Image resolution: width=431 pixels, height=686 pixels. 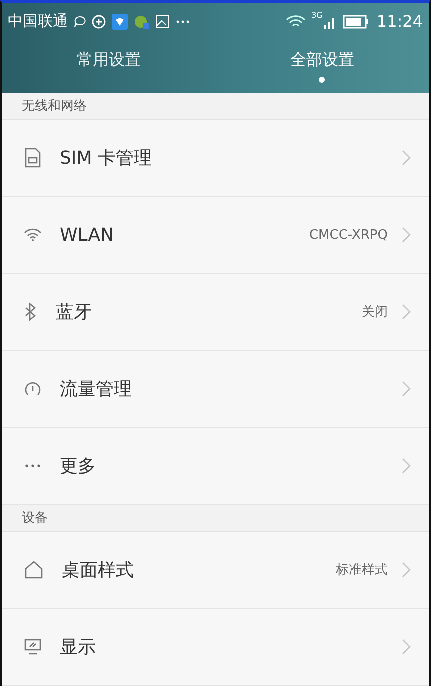 I want to click on tab: 全部设置, so click(x=322, y=66).